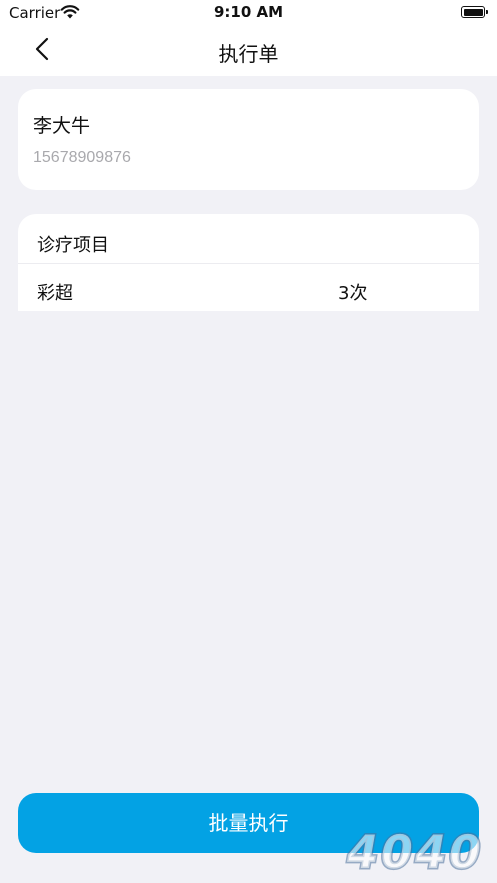 This screenshot has height=883, width=497. Describe the element at coordinates (55, 293) in the screenshot. I see `item-name: 彩超` at that location.